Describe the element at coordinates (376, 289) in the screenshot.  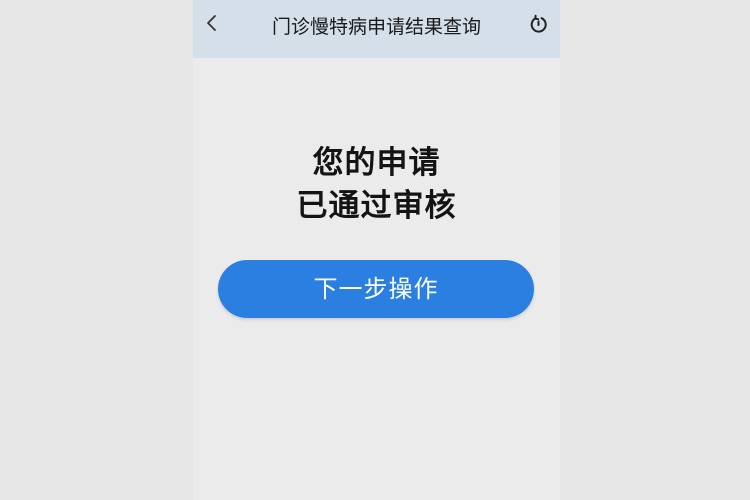
I see `next-step-button: 下一步操作` at that location.